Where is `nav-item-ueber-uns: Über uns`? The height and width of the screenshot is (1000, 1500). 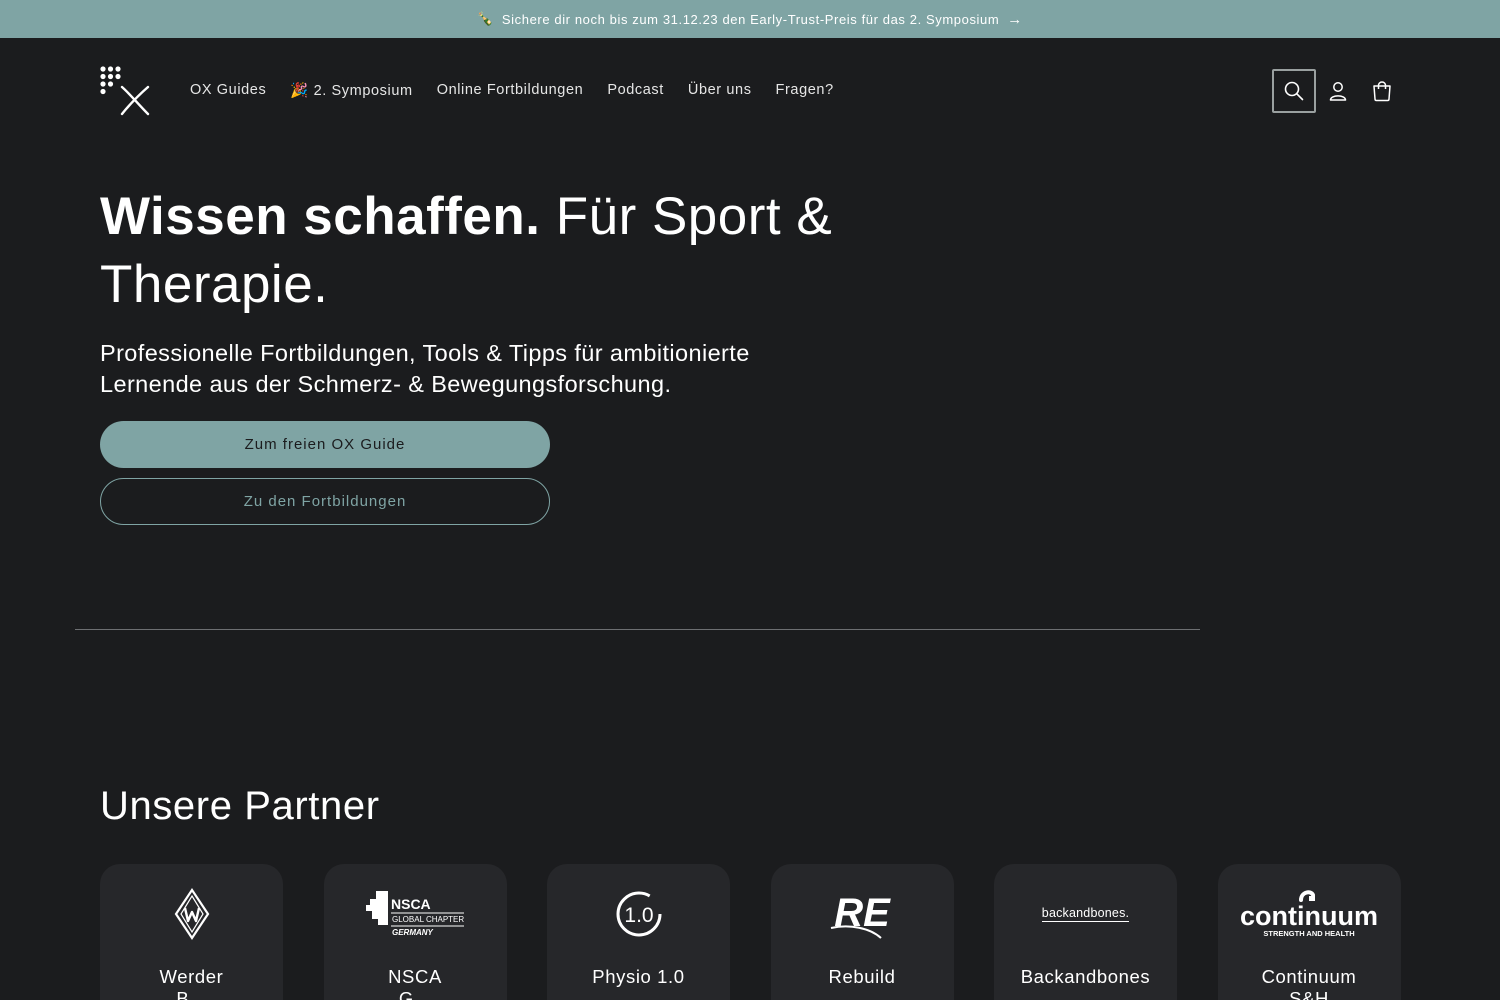 nav-item-ueber-uns: Über uns is located at coordinates (720, 90).